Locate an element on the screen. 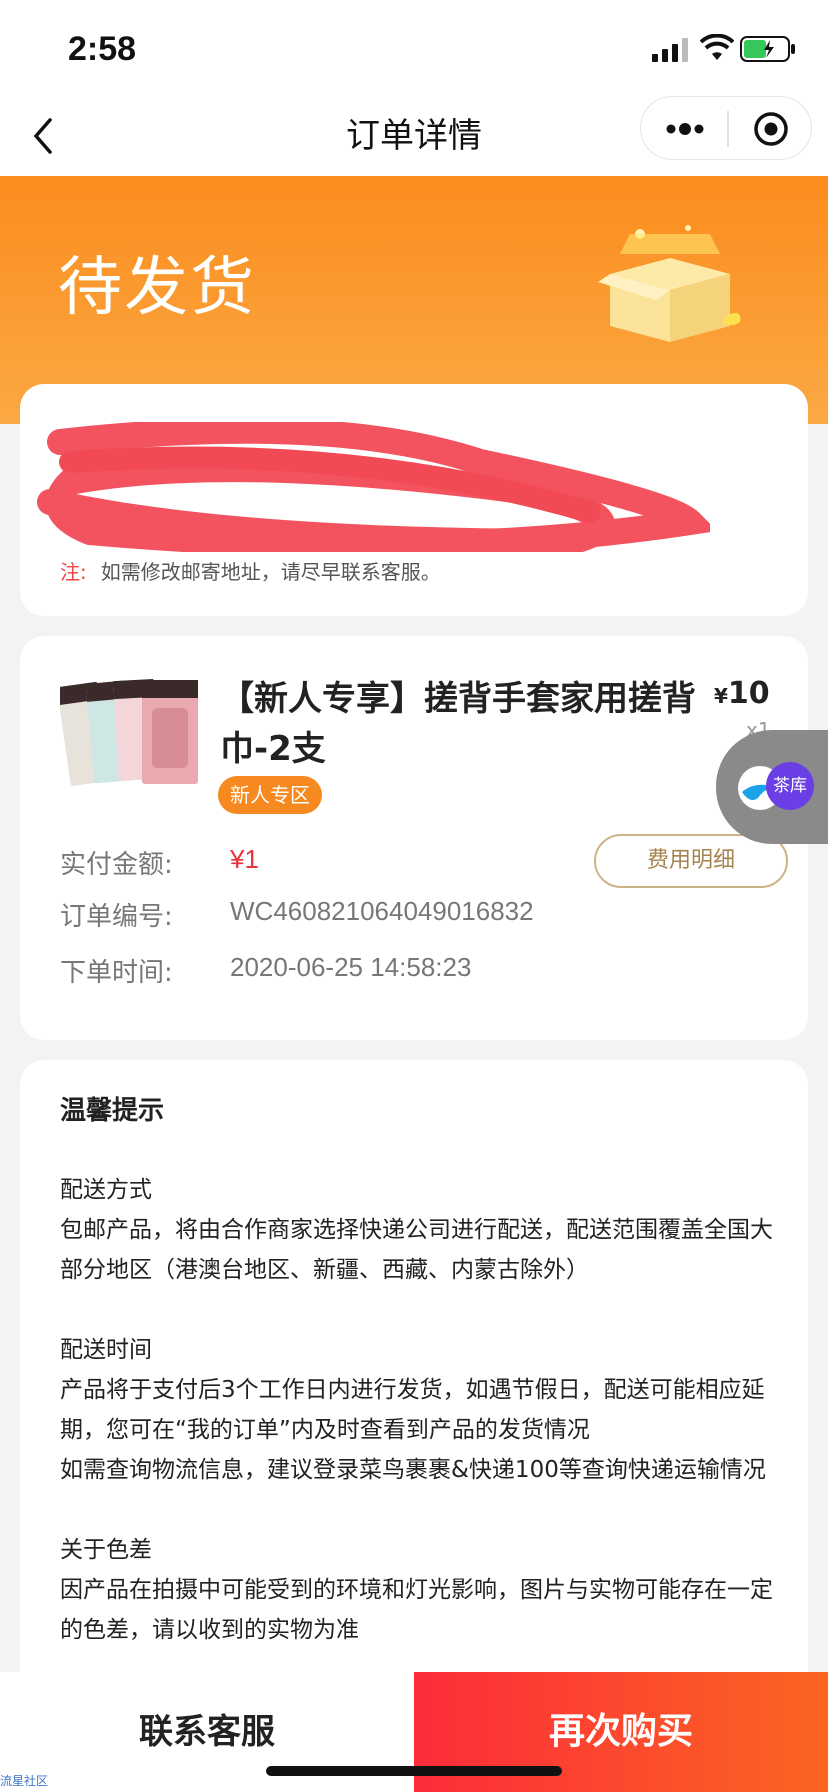 The width and height of the screenshot is (828, 1792). redaction-scribble is located at coordinates (373, 487).